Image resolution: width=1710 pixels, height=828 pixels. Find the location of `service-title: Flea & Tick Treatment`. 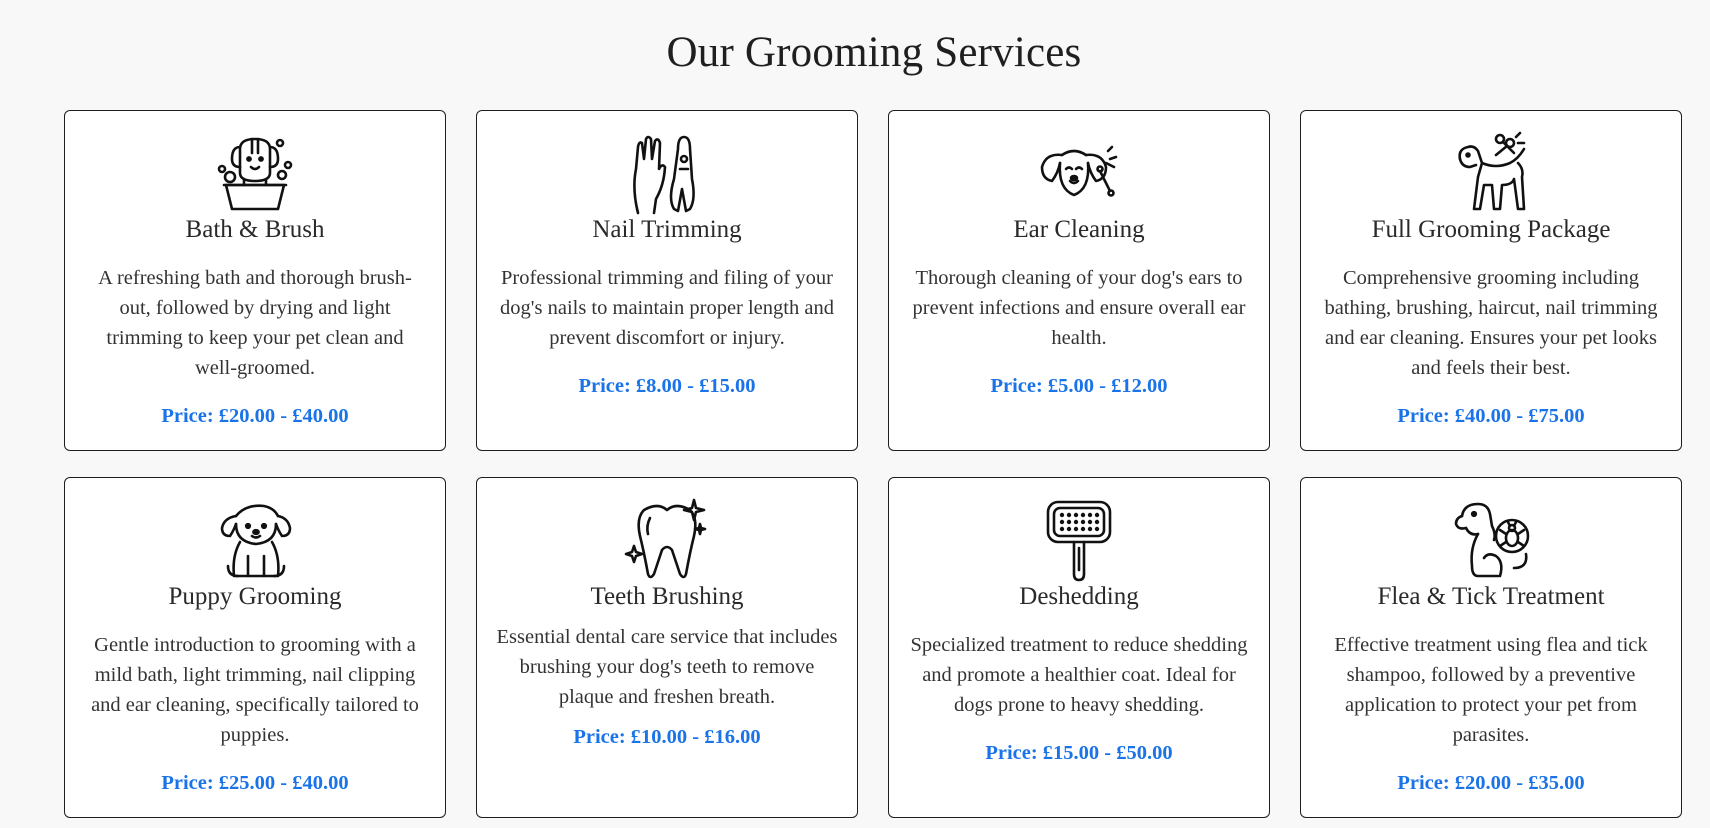

service-title: Flea & Tick Treatment is located at coordinates (1491, 596).